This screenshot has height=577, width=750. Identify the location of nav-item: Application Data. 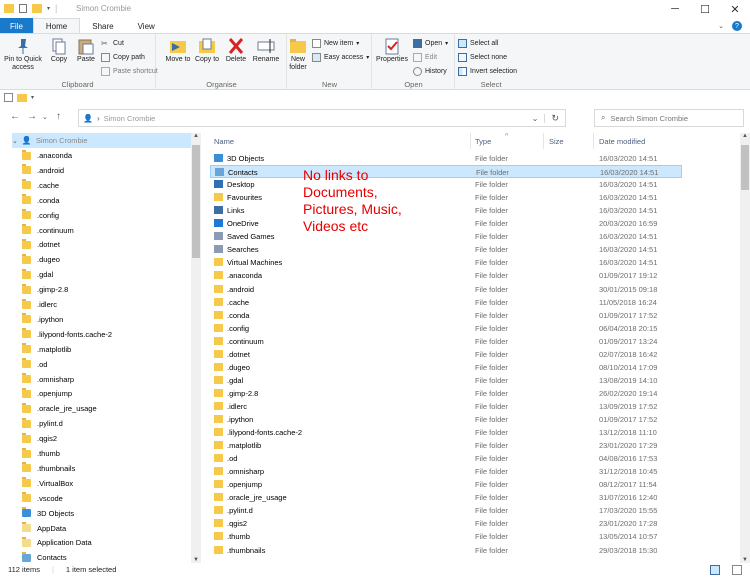
(111, 542).